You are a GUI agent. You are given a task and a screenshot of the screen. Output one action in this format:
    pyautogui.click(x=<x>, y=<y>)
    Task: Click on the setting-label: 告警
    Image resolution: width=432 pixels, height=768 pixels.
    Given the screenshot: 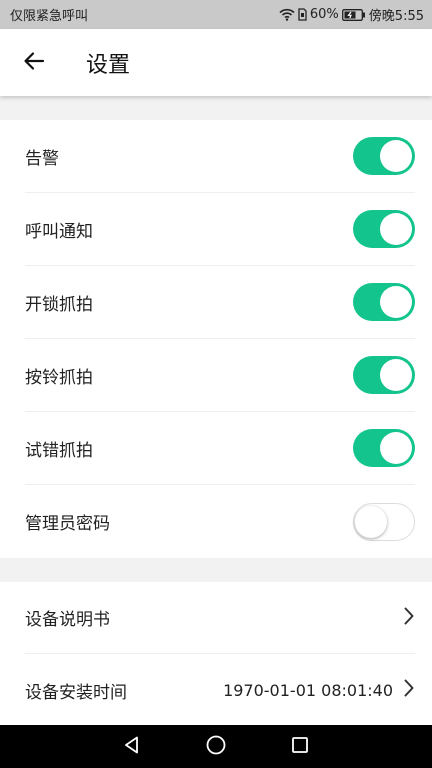 What is the action you would take?
    pyautogui.click(x=42, y=158)
    